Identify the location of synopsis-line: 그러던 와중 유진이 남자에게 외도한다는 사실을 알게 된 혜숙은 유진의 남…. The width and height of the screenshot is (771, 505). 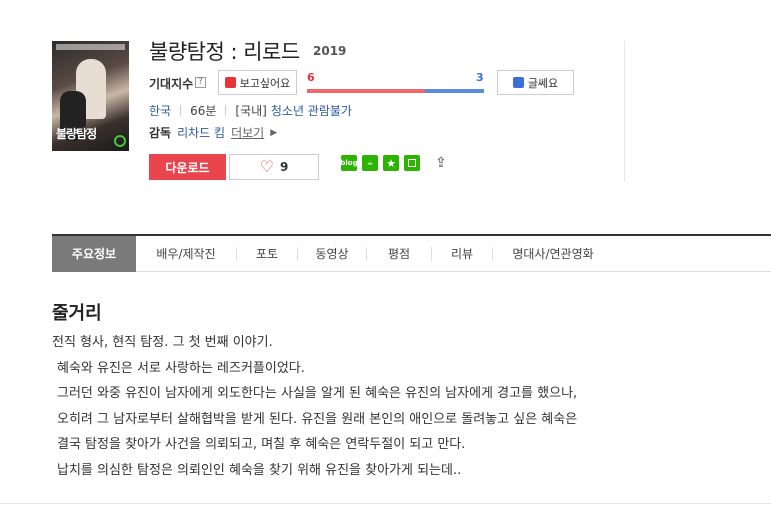
(317, 393).